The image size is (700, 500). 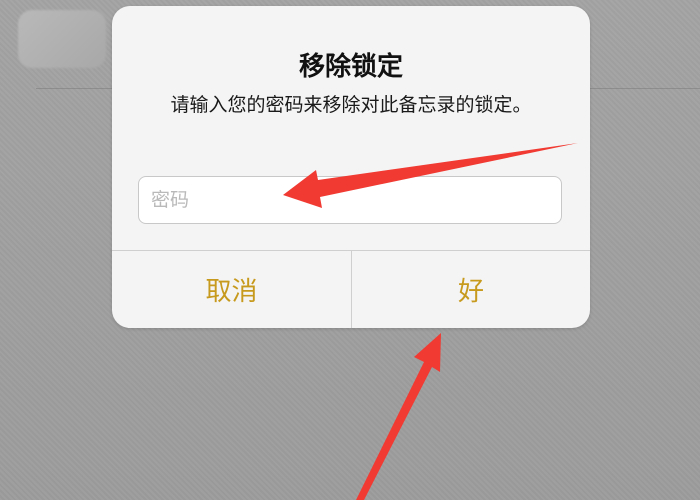 I want to click on arrow-to-password-icon, so click(x=430, y=175).